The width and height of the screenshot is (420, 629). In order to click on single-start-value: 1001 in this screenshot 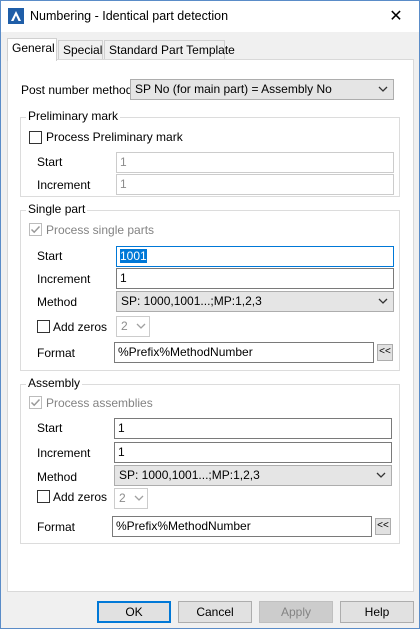, I will do `click(133, 256)`.